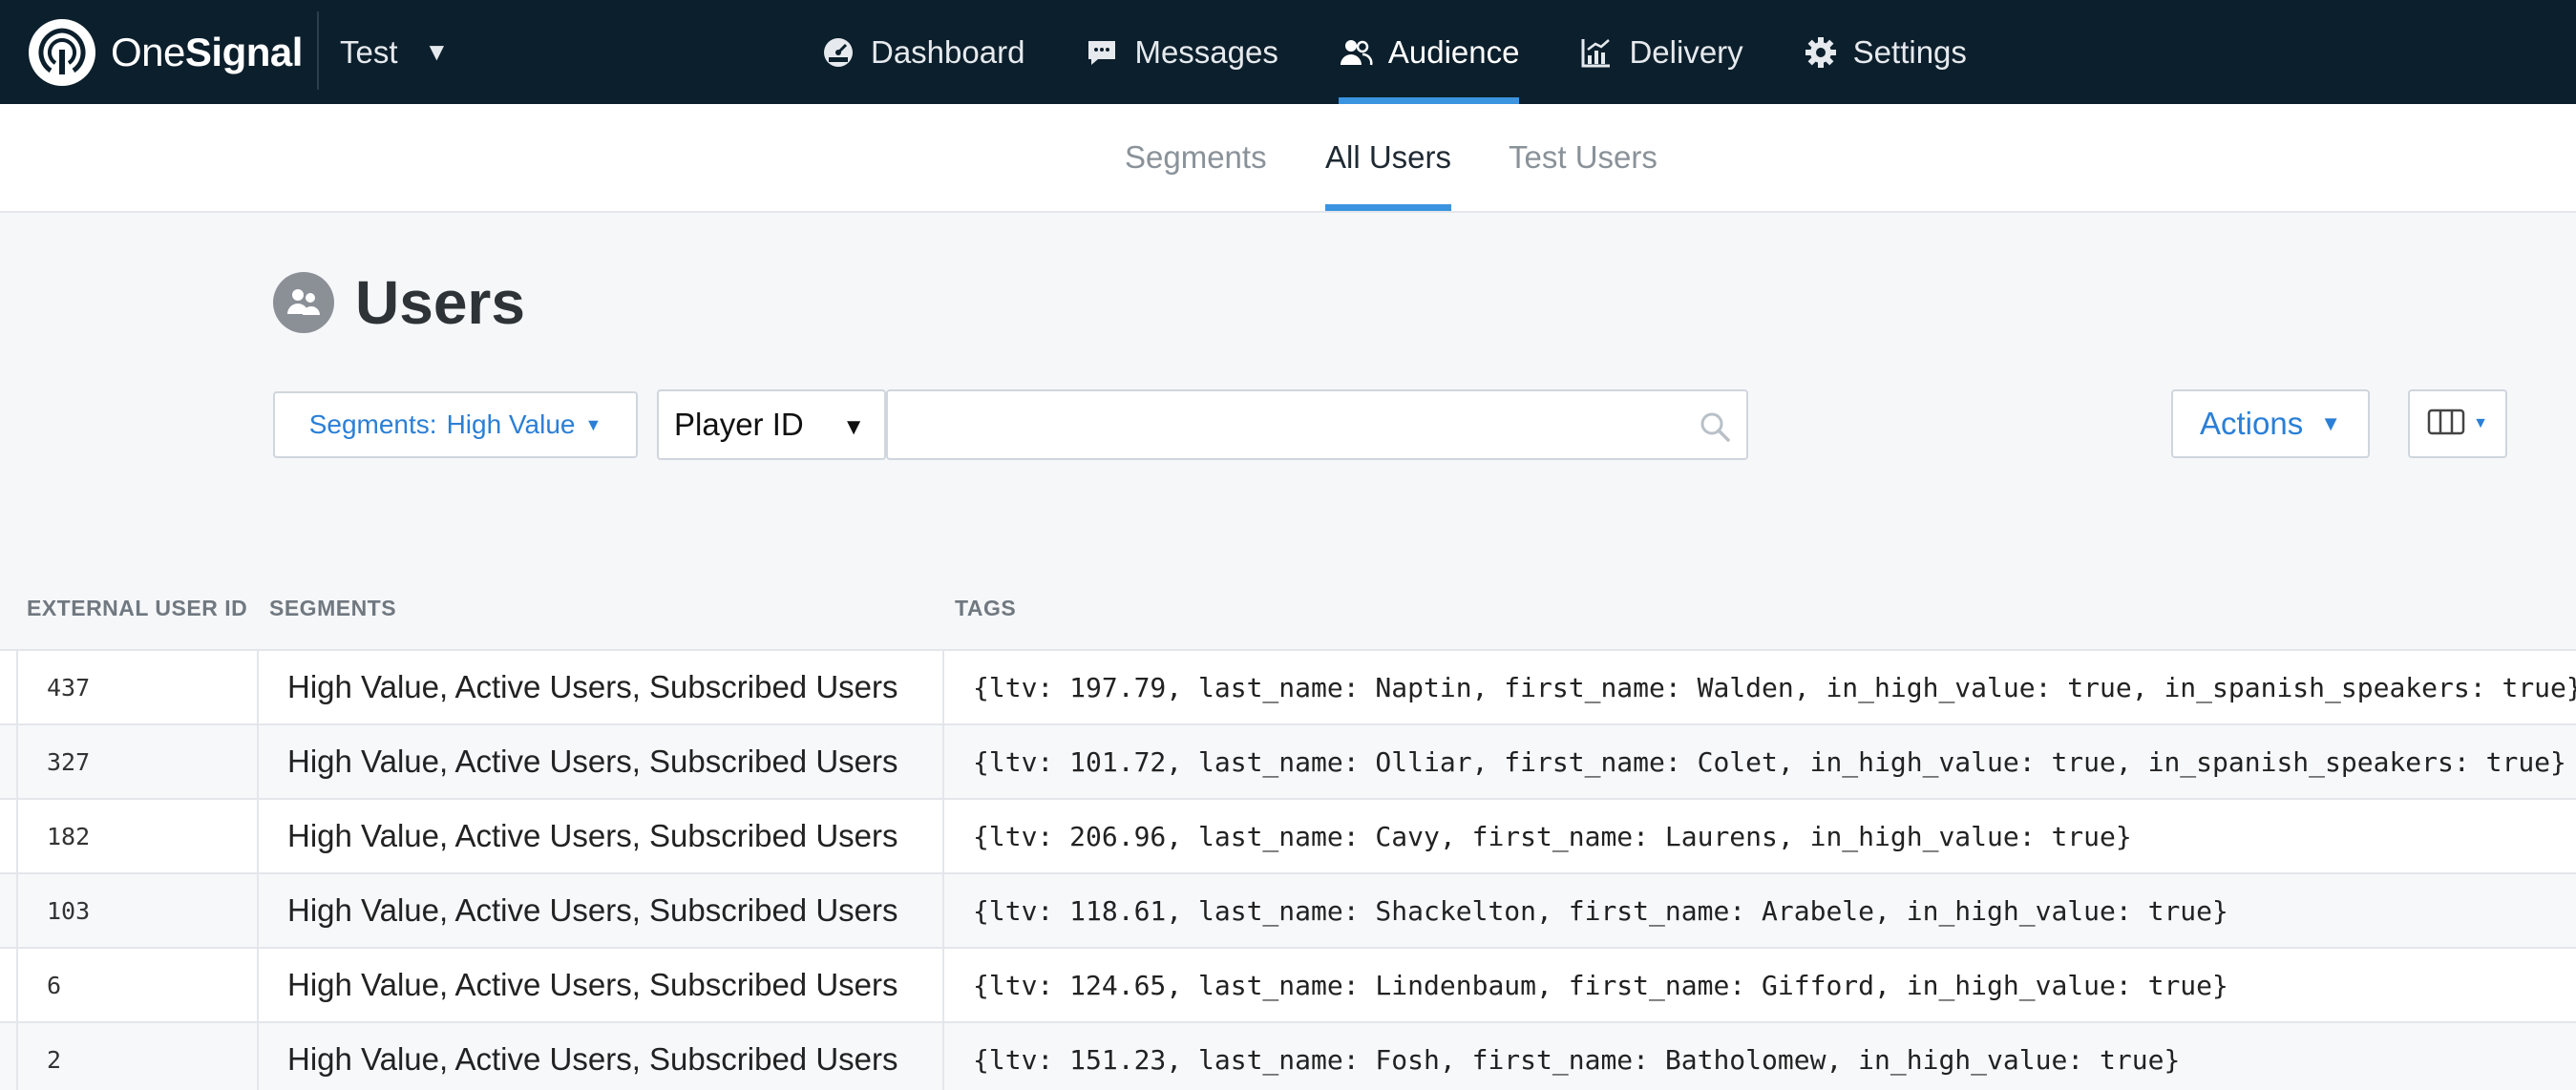 Image resolution: width=2576 pixels, height=1090 pixels. What do you see at coordinates (739, 424) in the screenshot?
I see `search-field-value: Player ID` at bounding box center [739, 424].